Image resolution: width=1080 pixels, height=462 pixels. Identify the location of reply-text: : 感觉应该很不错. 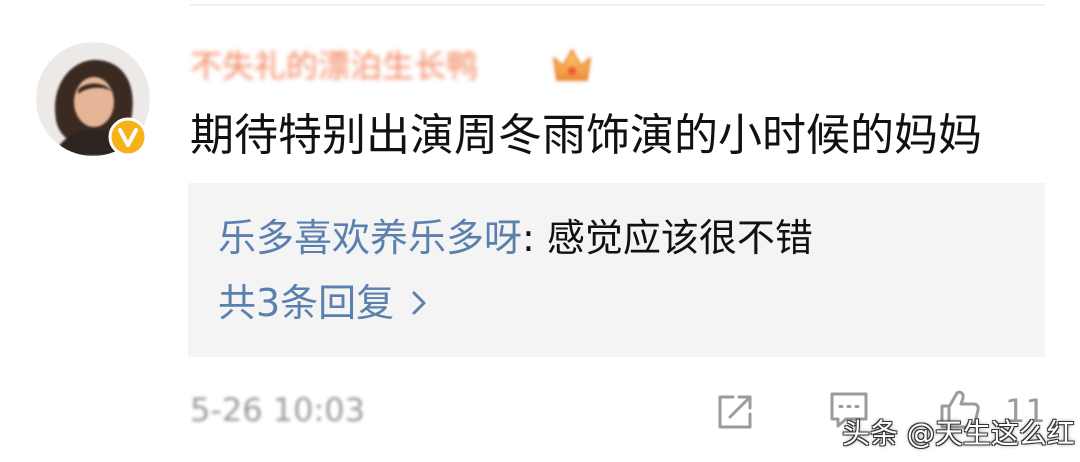
(667, 238).